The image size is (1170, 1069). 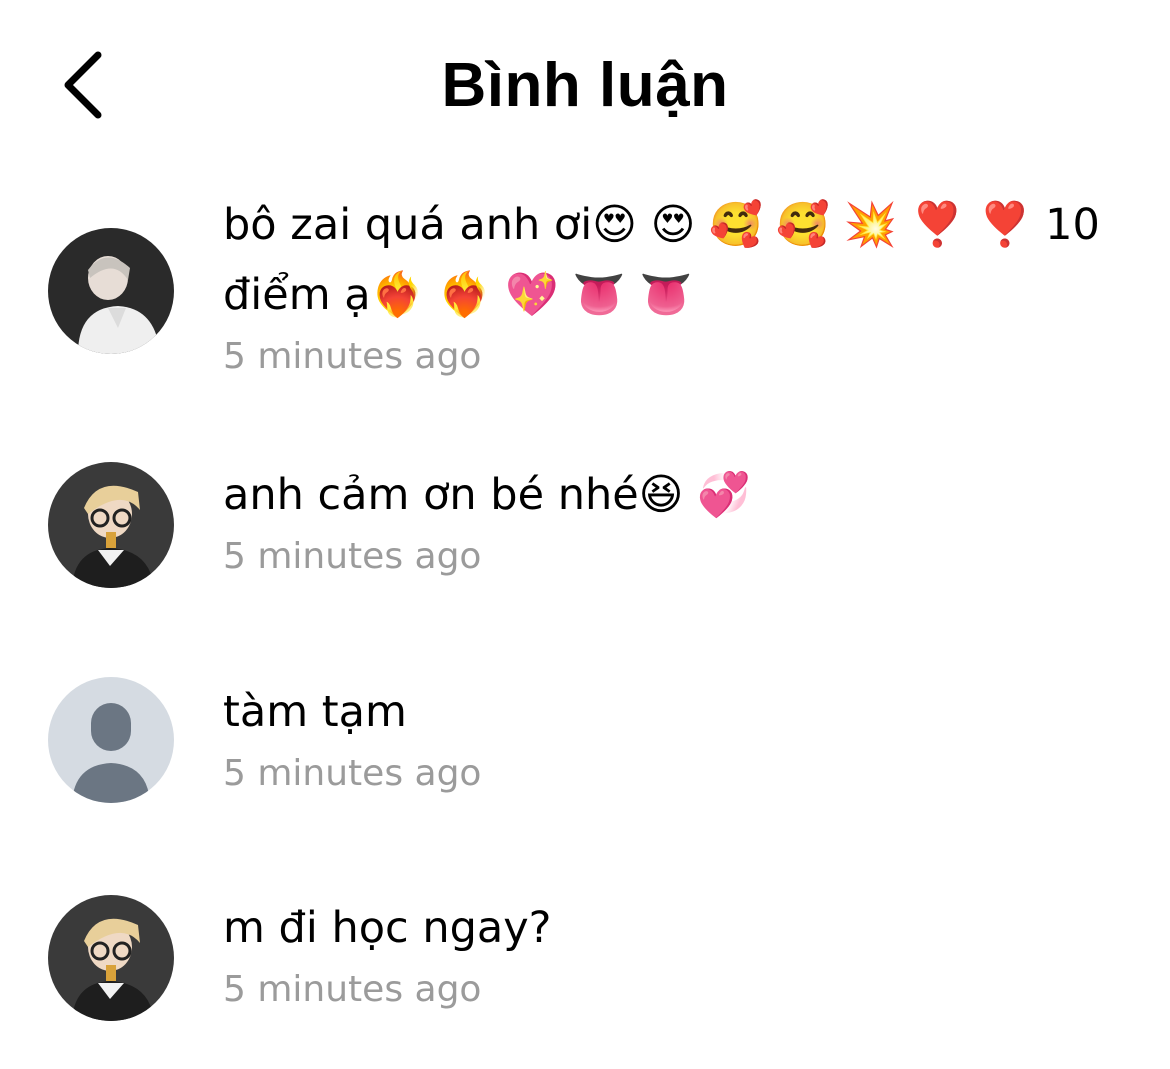 What do you see at coordinates (661, 951) in the screenshot?
I see `comment-body: m đi học ngay? 5 minutes ago` at bounding box center [661, 951].